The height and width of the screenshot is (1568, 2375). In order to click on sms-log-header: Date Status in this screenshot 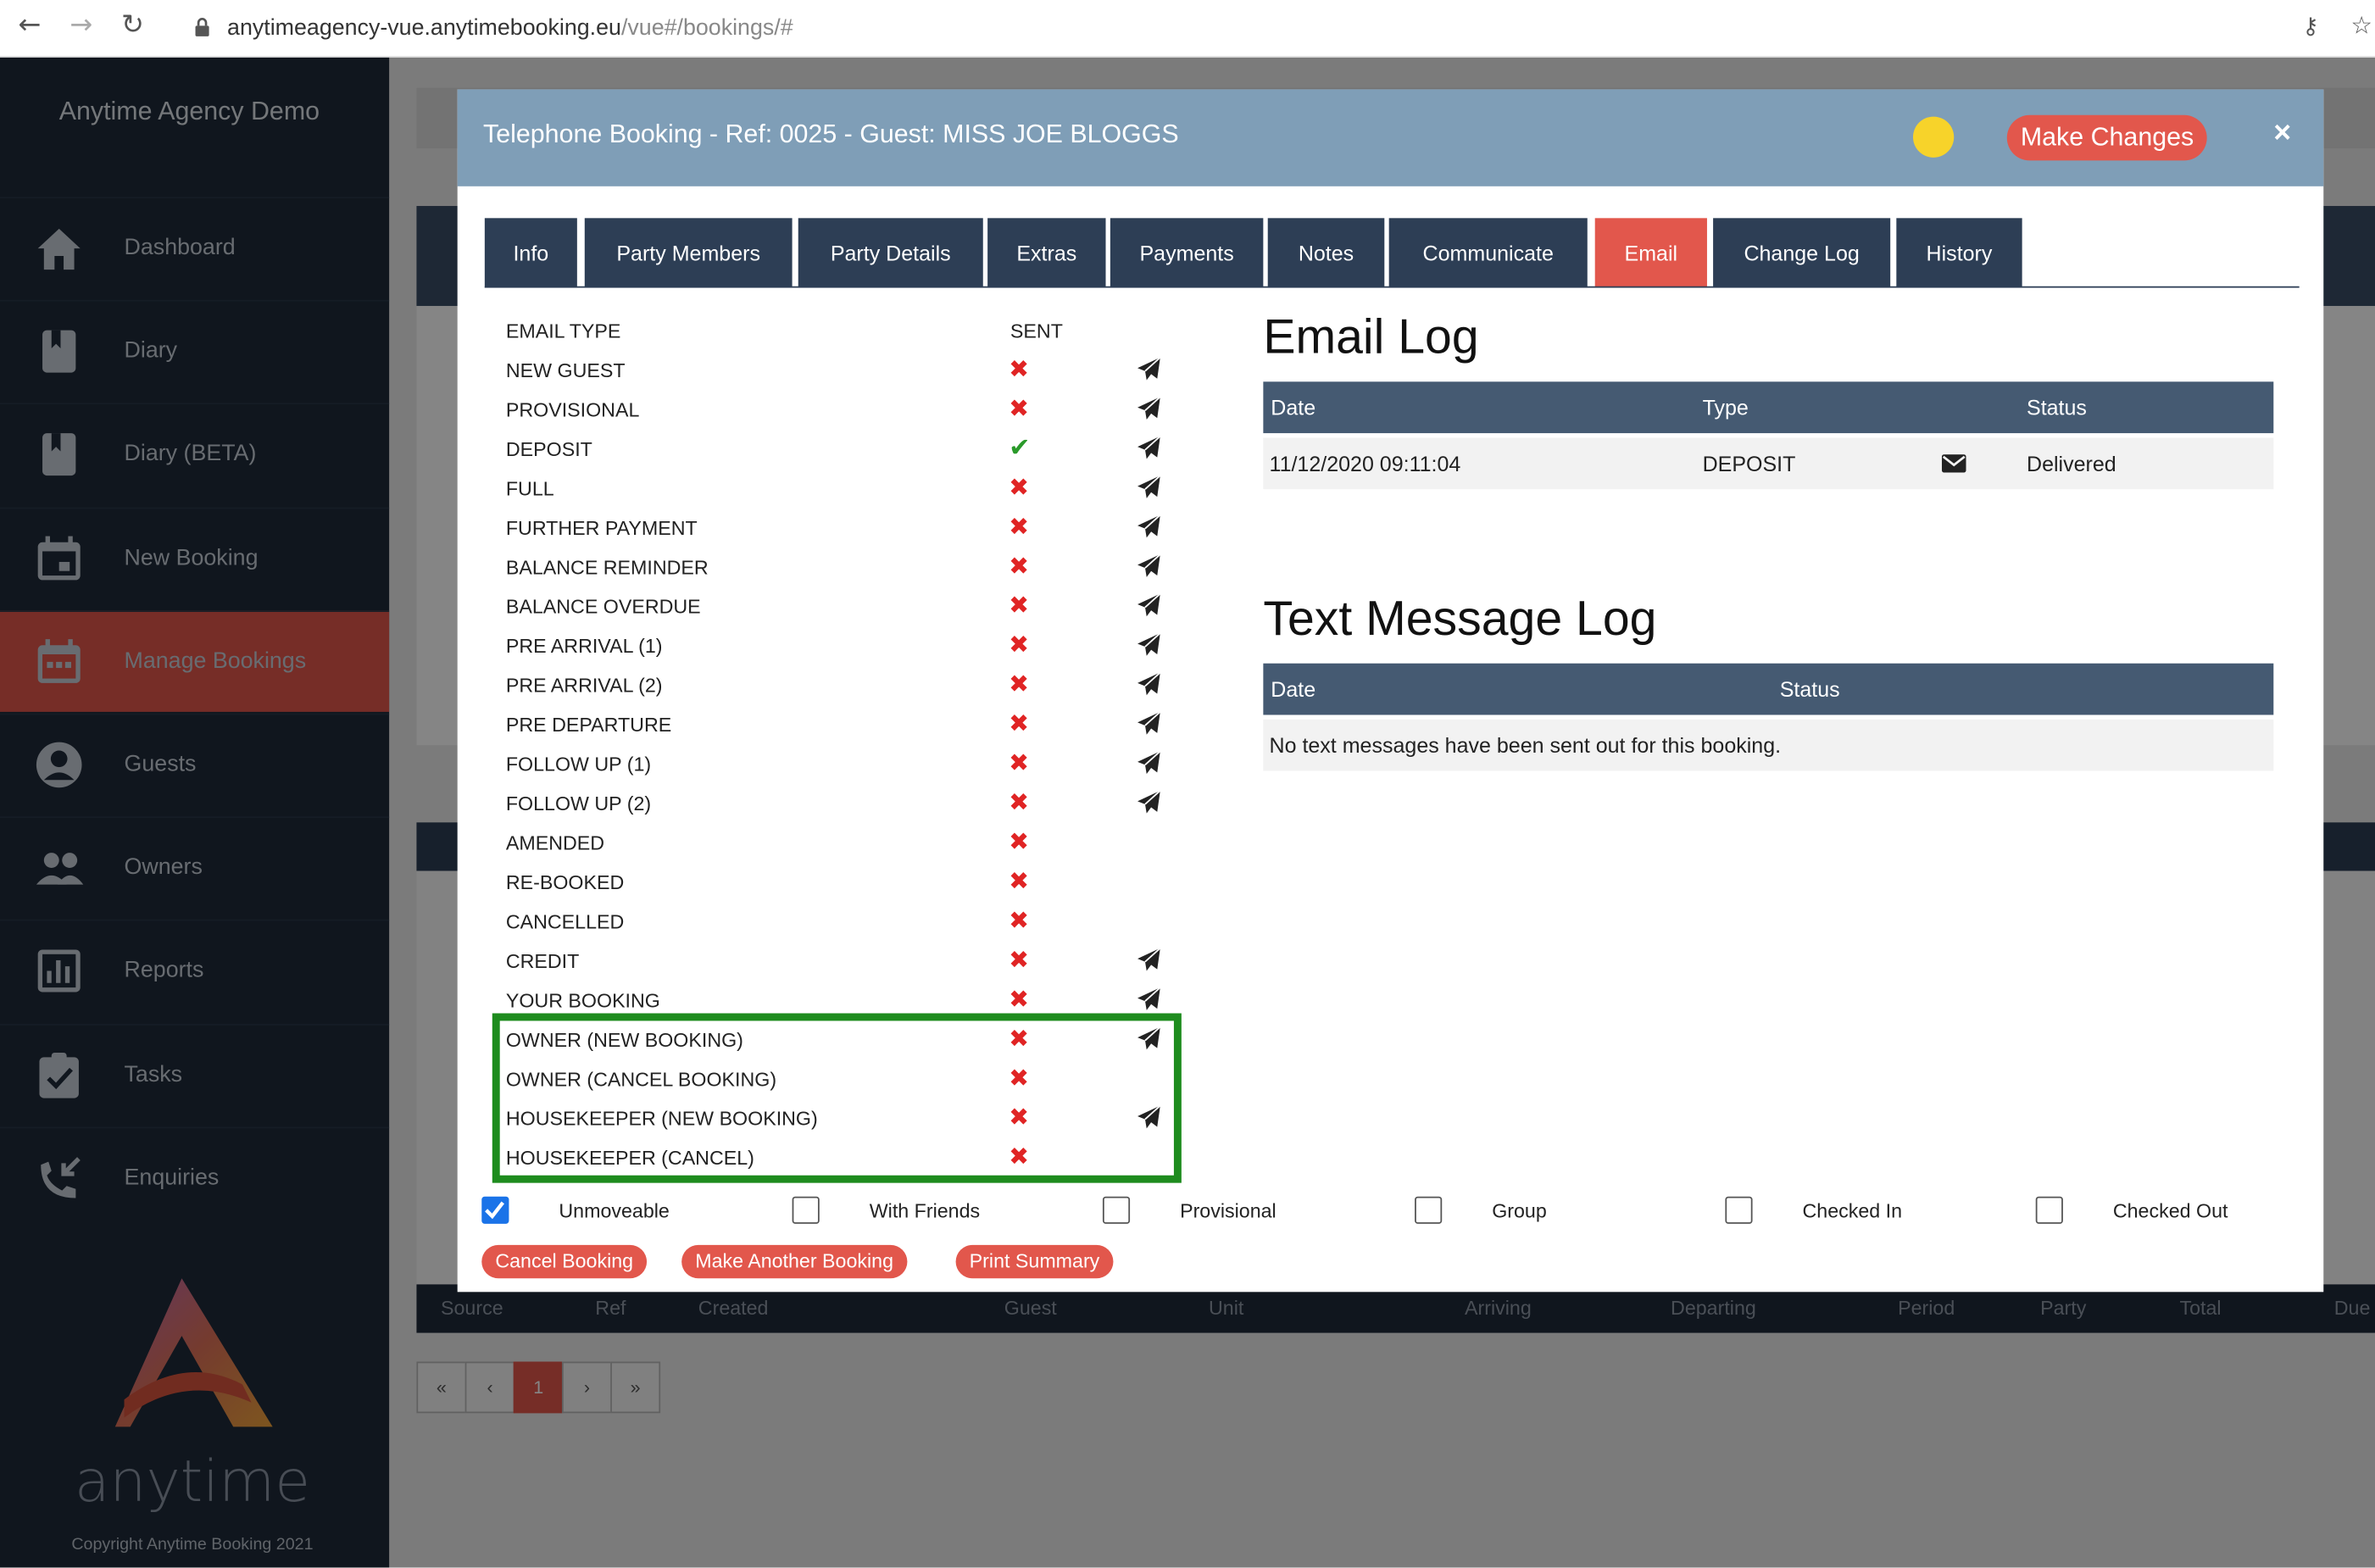, I will do `click(1768, 689)`.